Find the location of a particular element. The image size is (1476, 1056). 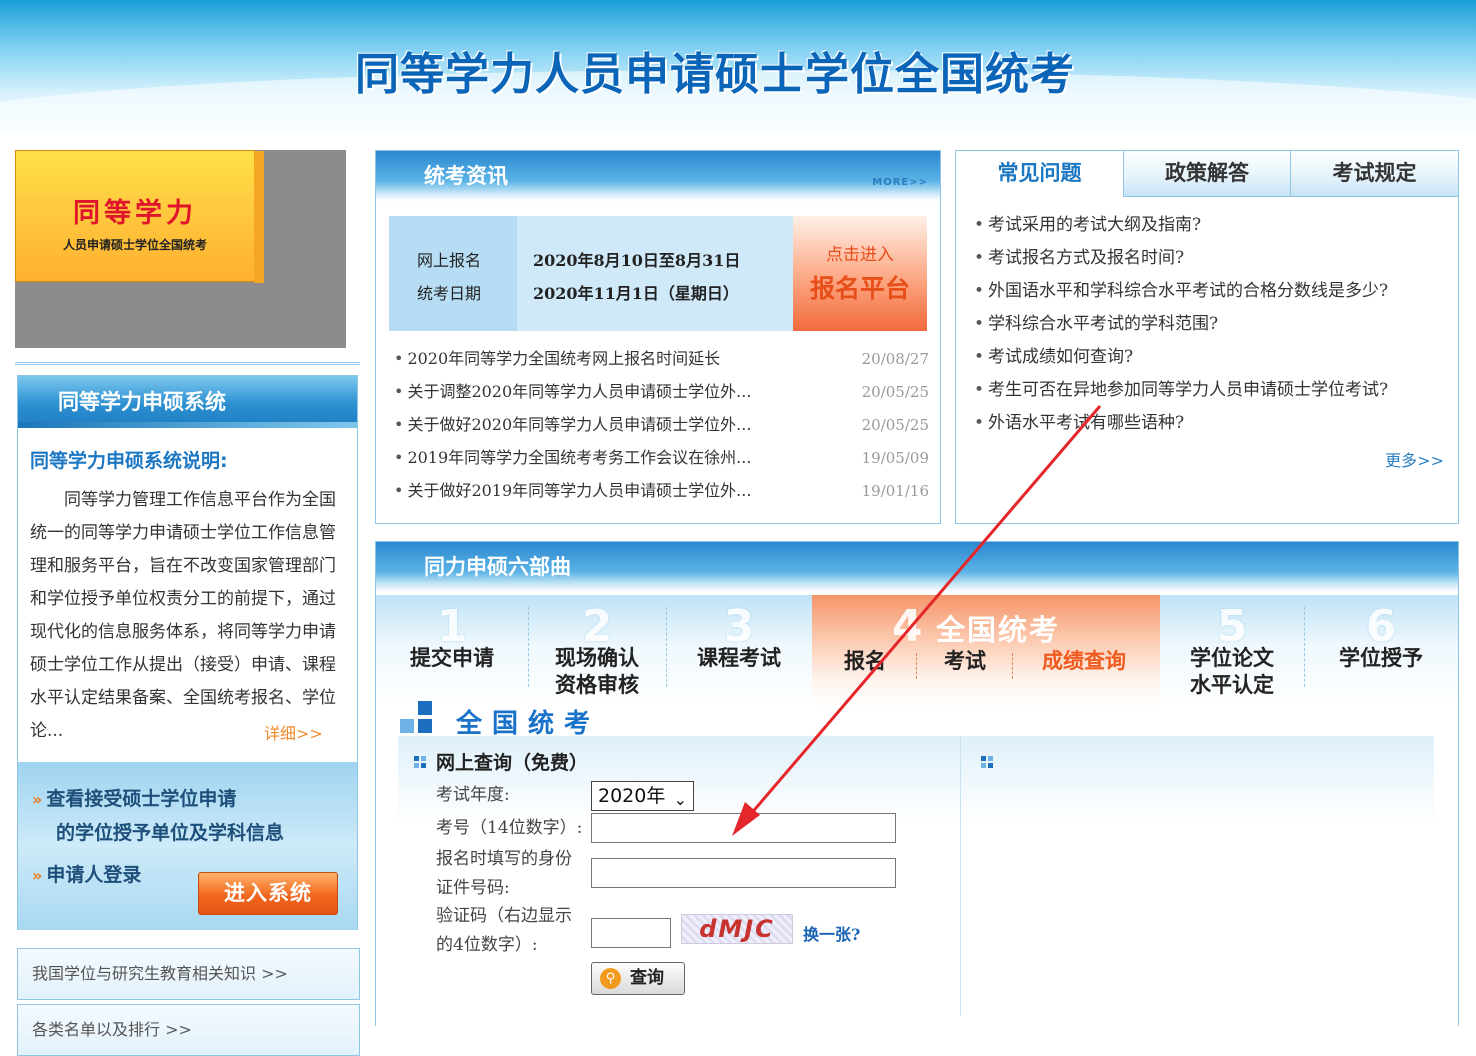

step-national-exam: 4 全国统考 报名 考试 成绩查询 is located at coordinates (986, 651).